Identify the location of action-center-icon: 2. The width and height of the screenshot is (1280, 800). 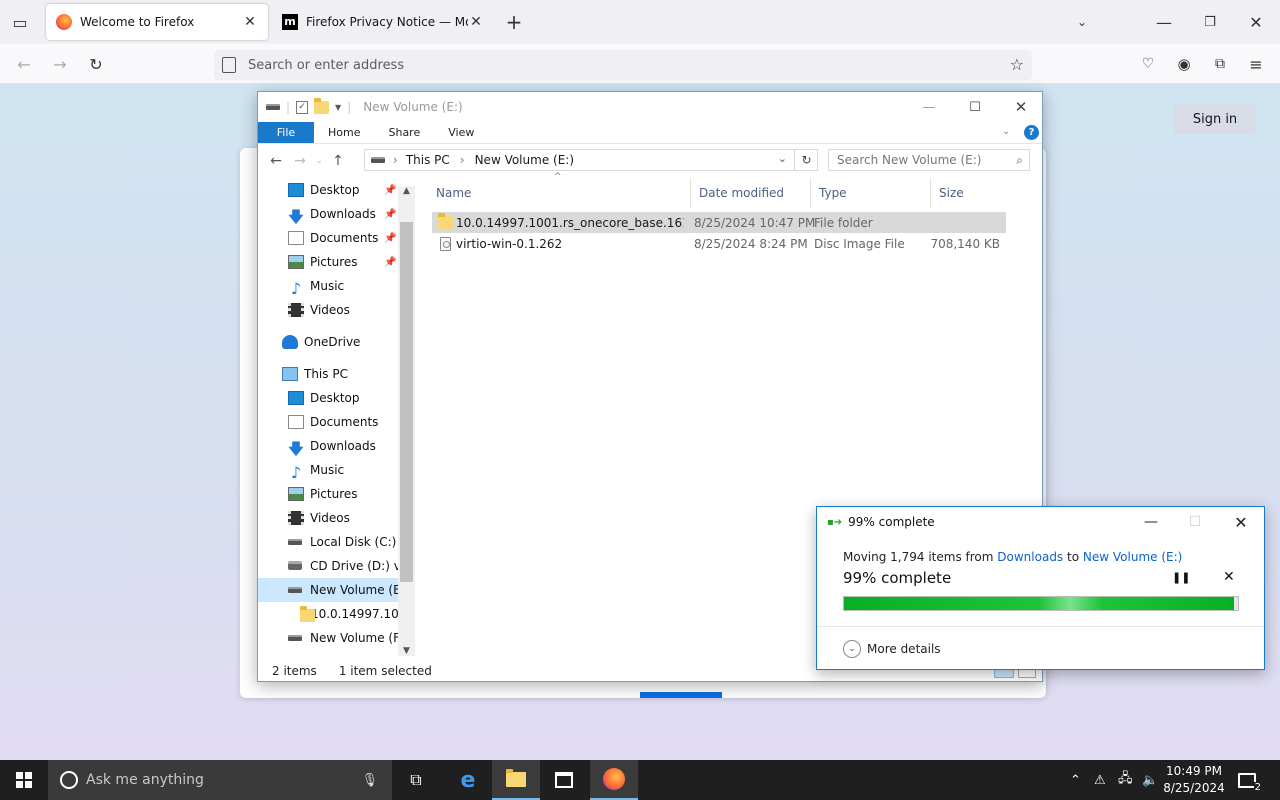
(1250, 780).